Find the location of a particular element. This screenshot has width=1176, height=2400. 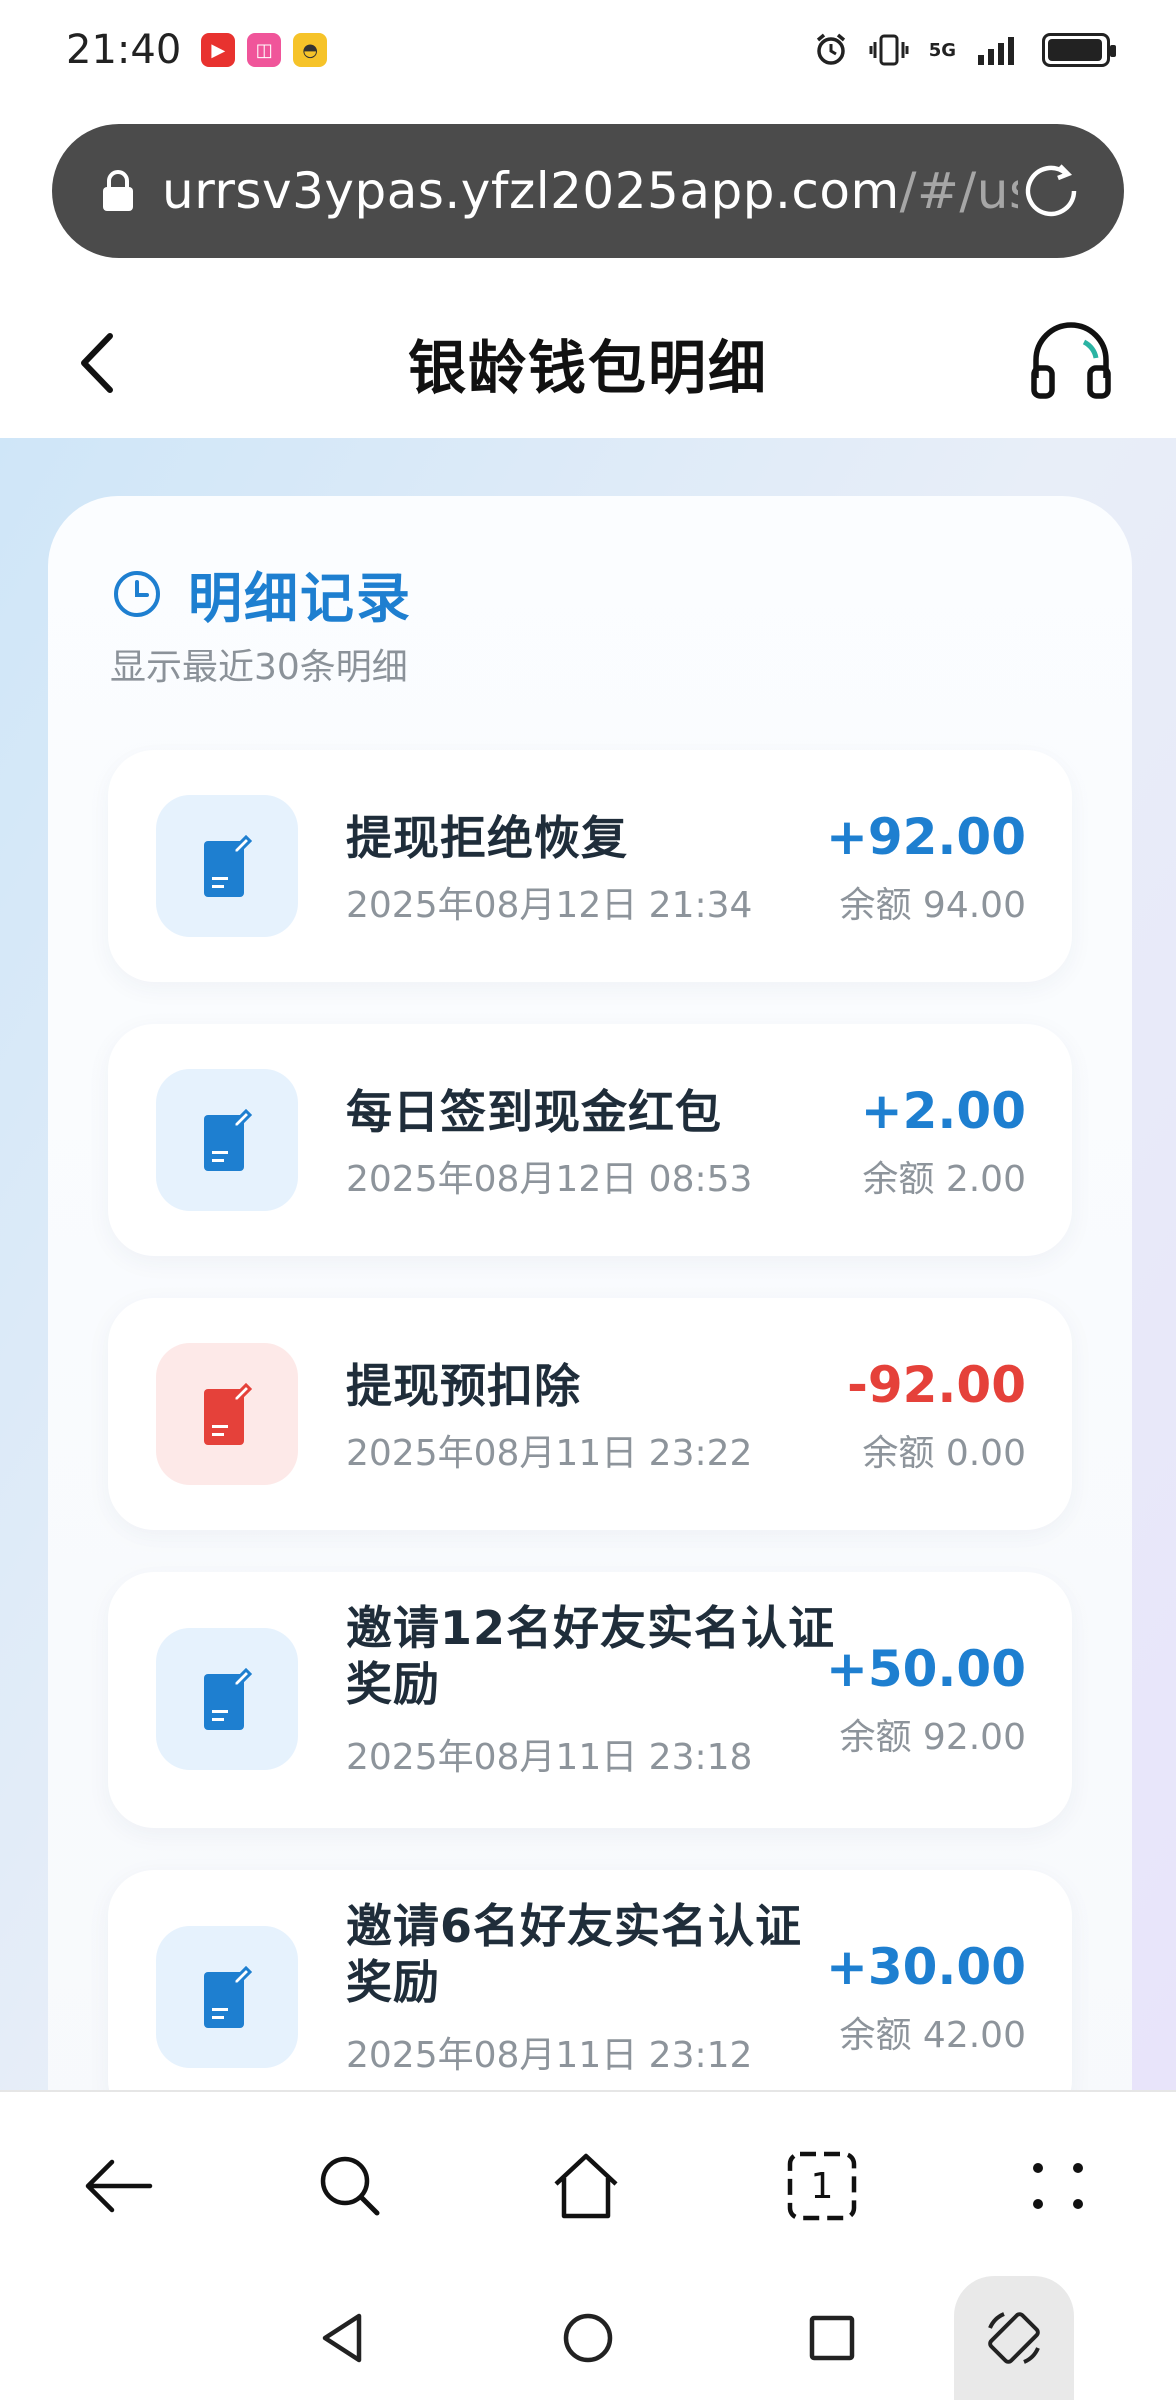

tab-count: 1 is located at coordinates (822, 2186).